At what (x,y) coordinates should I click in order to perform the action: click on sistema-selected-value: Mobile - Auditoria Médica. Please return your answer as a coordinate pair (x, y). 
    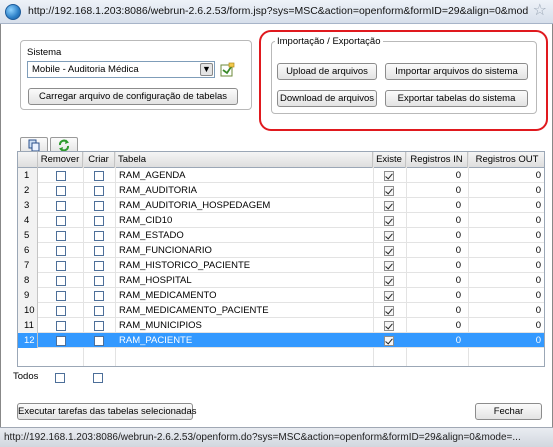
    Looking at the image, I should click on (85, 69).